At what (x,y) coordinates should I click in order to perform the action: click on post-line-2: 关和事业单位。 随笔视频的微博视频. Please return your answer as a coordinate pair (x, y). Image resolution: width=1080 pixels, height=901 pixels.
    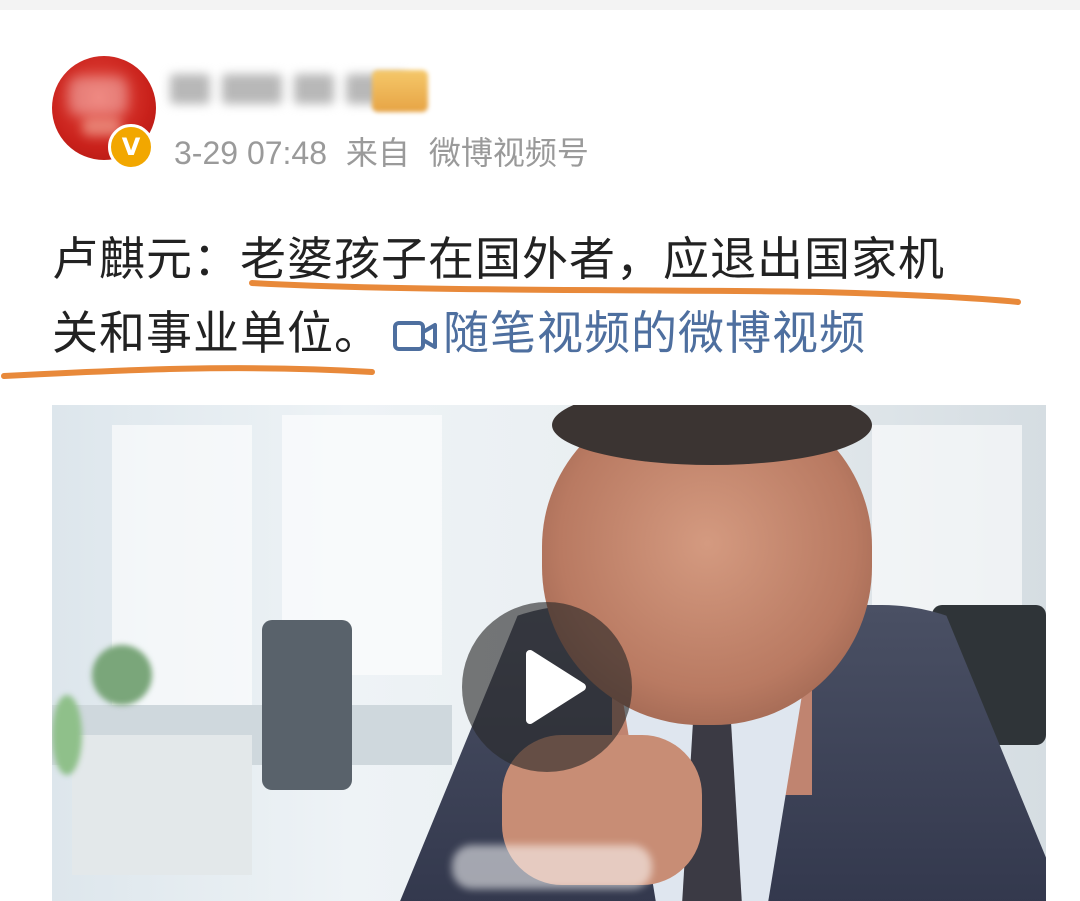
    Looking at the image, I should click on (552, 335).